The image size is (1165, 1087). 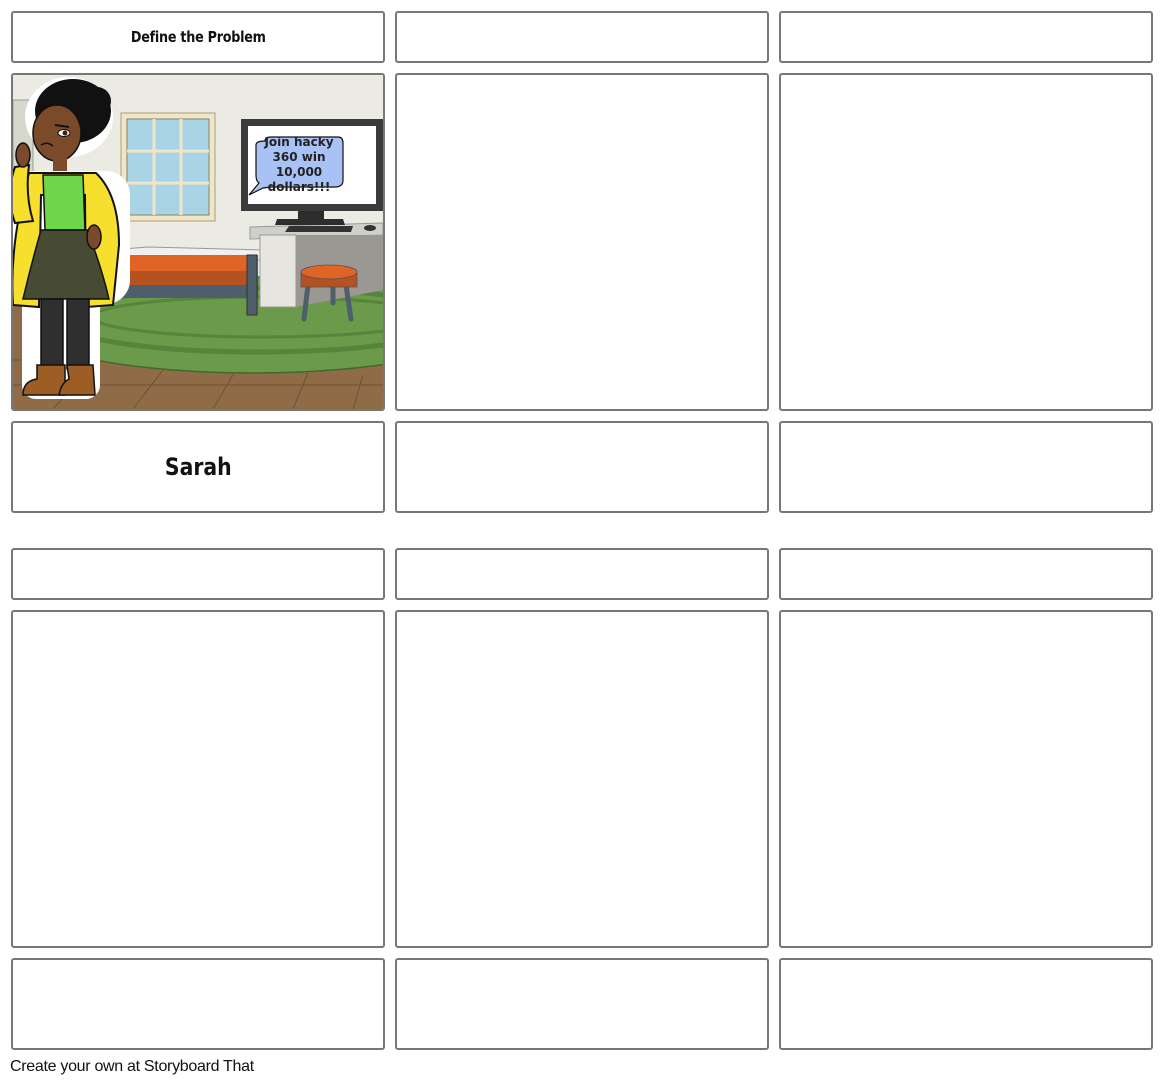 I want to click on panel-description-1: Sarah, so click(x=198, y=467).